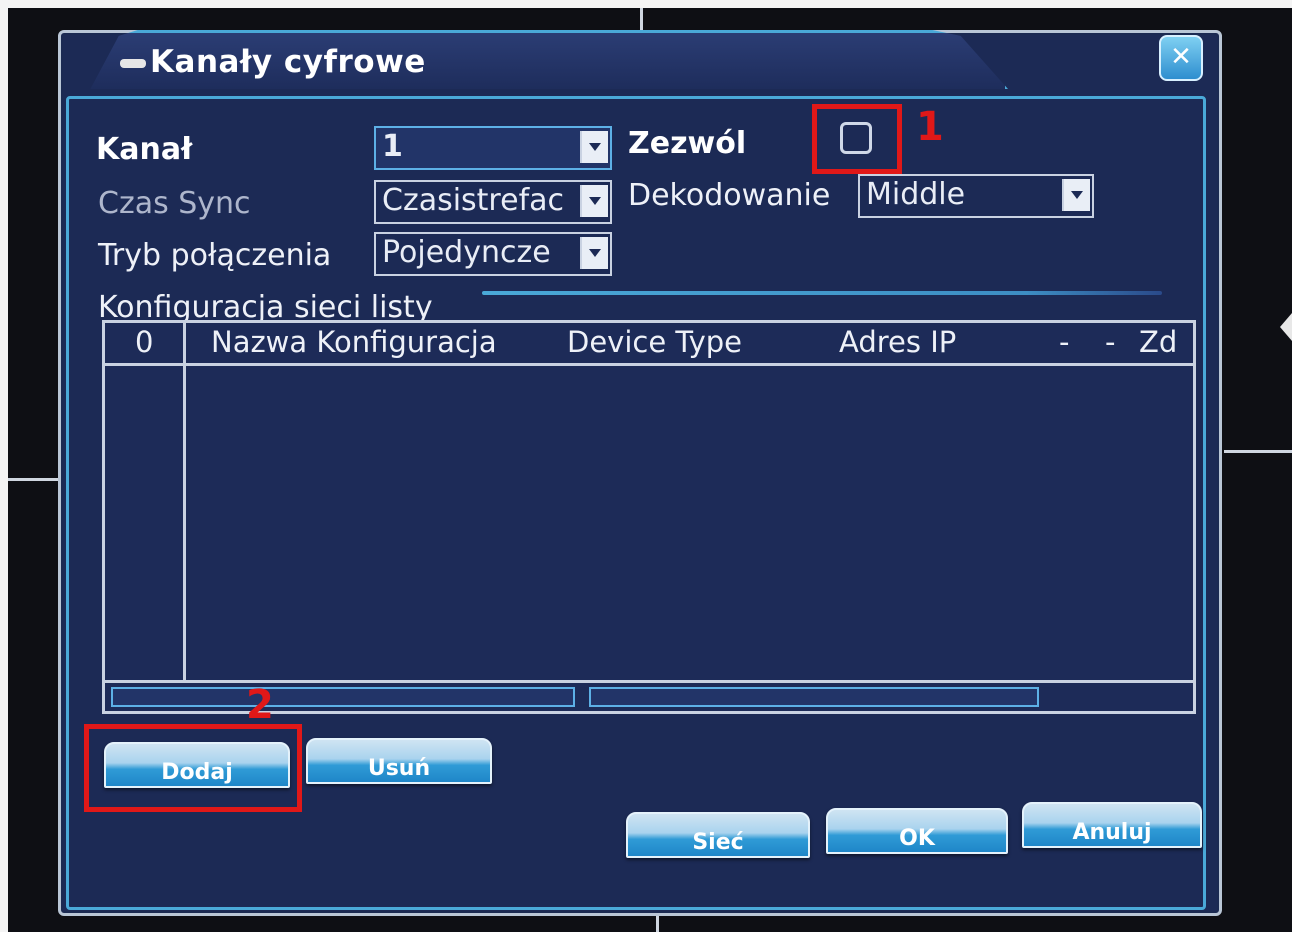 The height and width of the screenshot is (932, 1292). I want to click on decode-value: Middle, so click(916, 194).